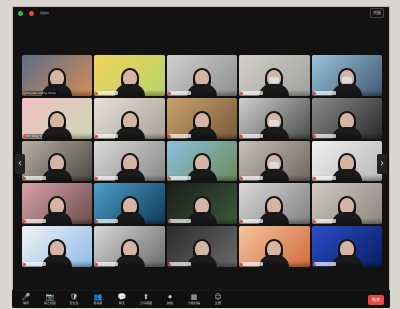  Describe the element at coordinates (57, 122) in the screenshot. I see `participant-video` at that location.